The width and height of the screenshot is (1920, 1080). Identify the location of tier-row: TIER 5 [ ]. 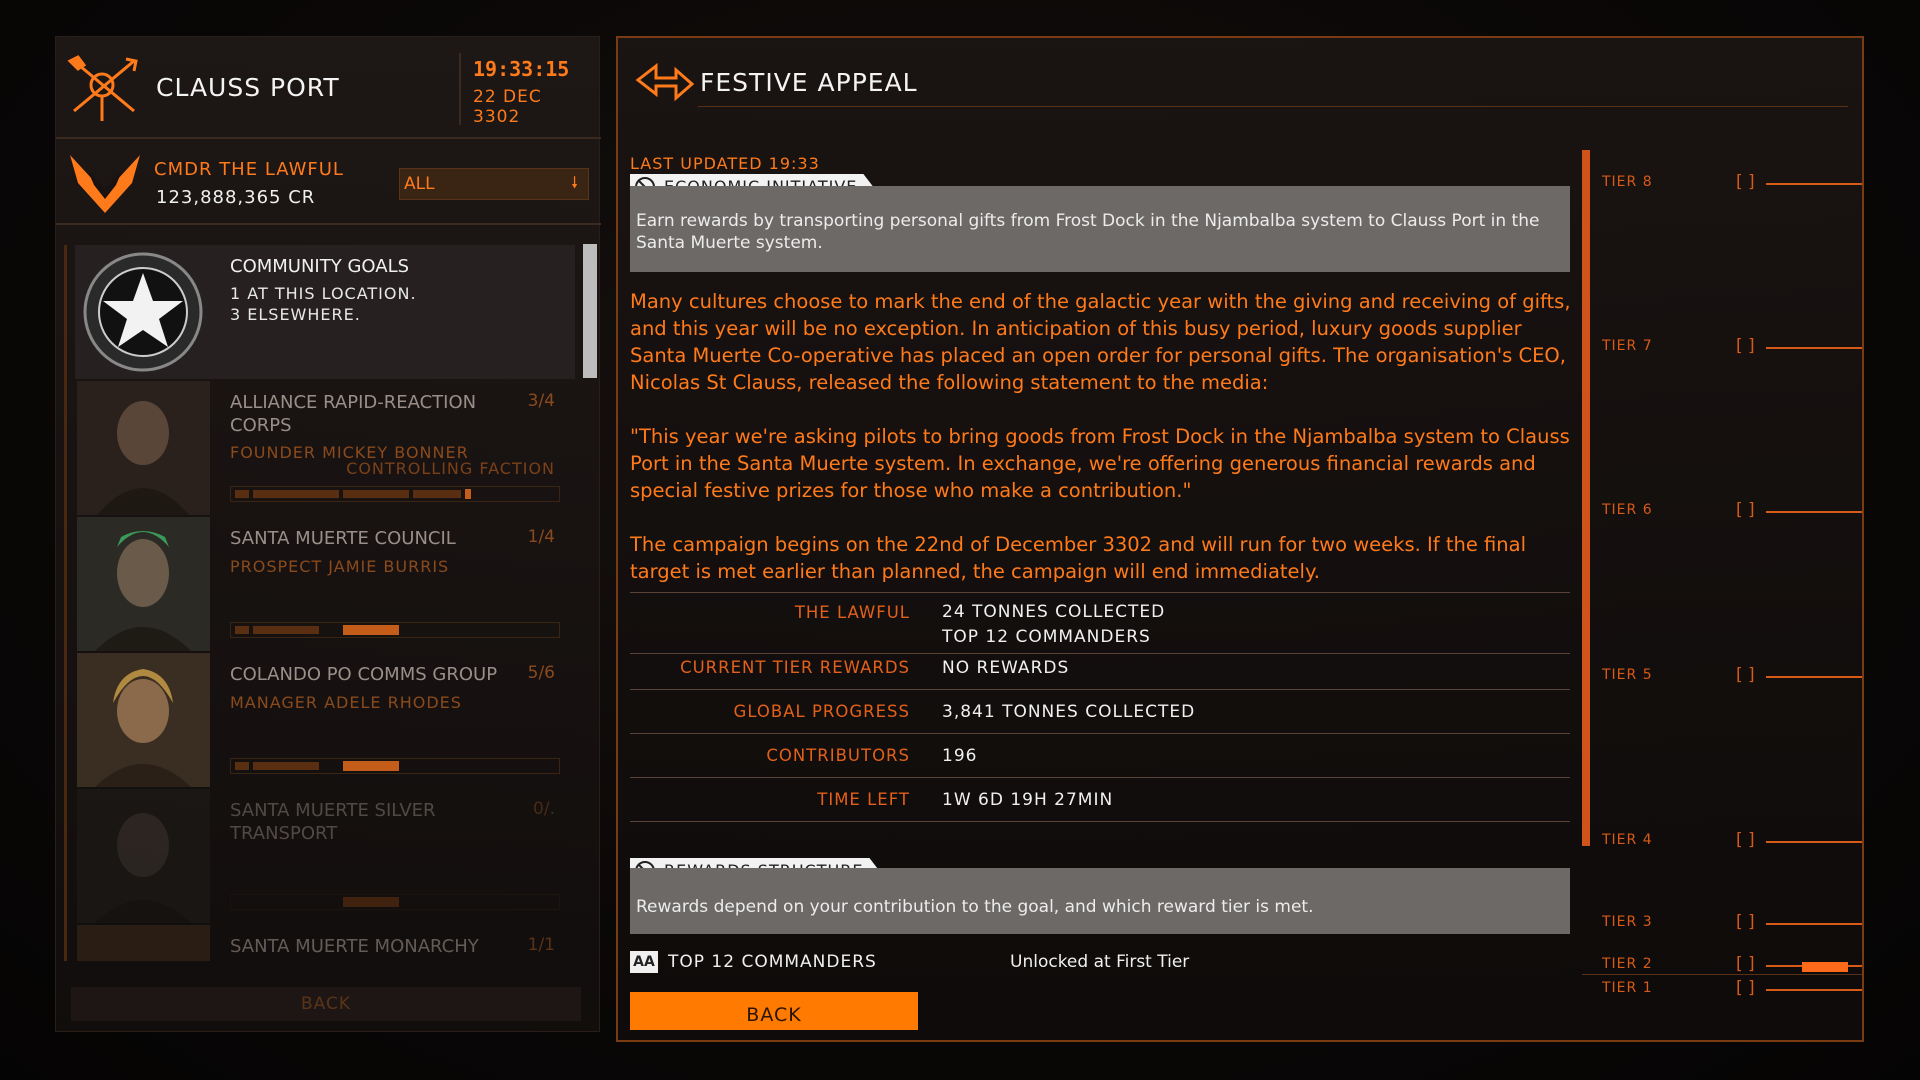
(1732, 676).